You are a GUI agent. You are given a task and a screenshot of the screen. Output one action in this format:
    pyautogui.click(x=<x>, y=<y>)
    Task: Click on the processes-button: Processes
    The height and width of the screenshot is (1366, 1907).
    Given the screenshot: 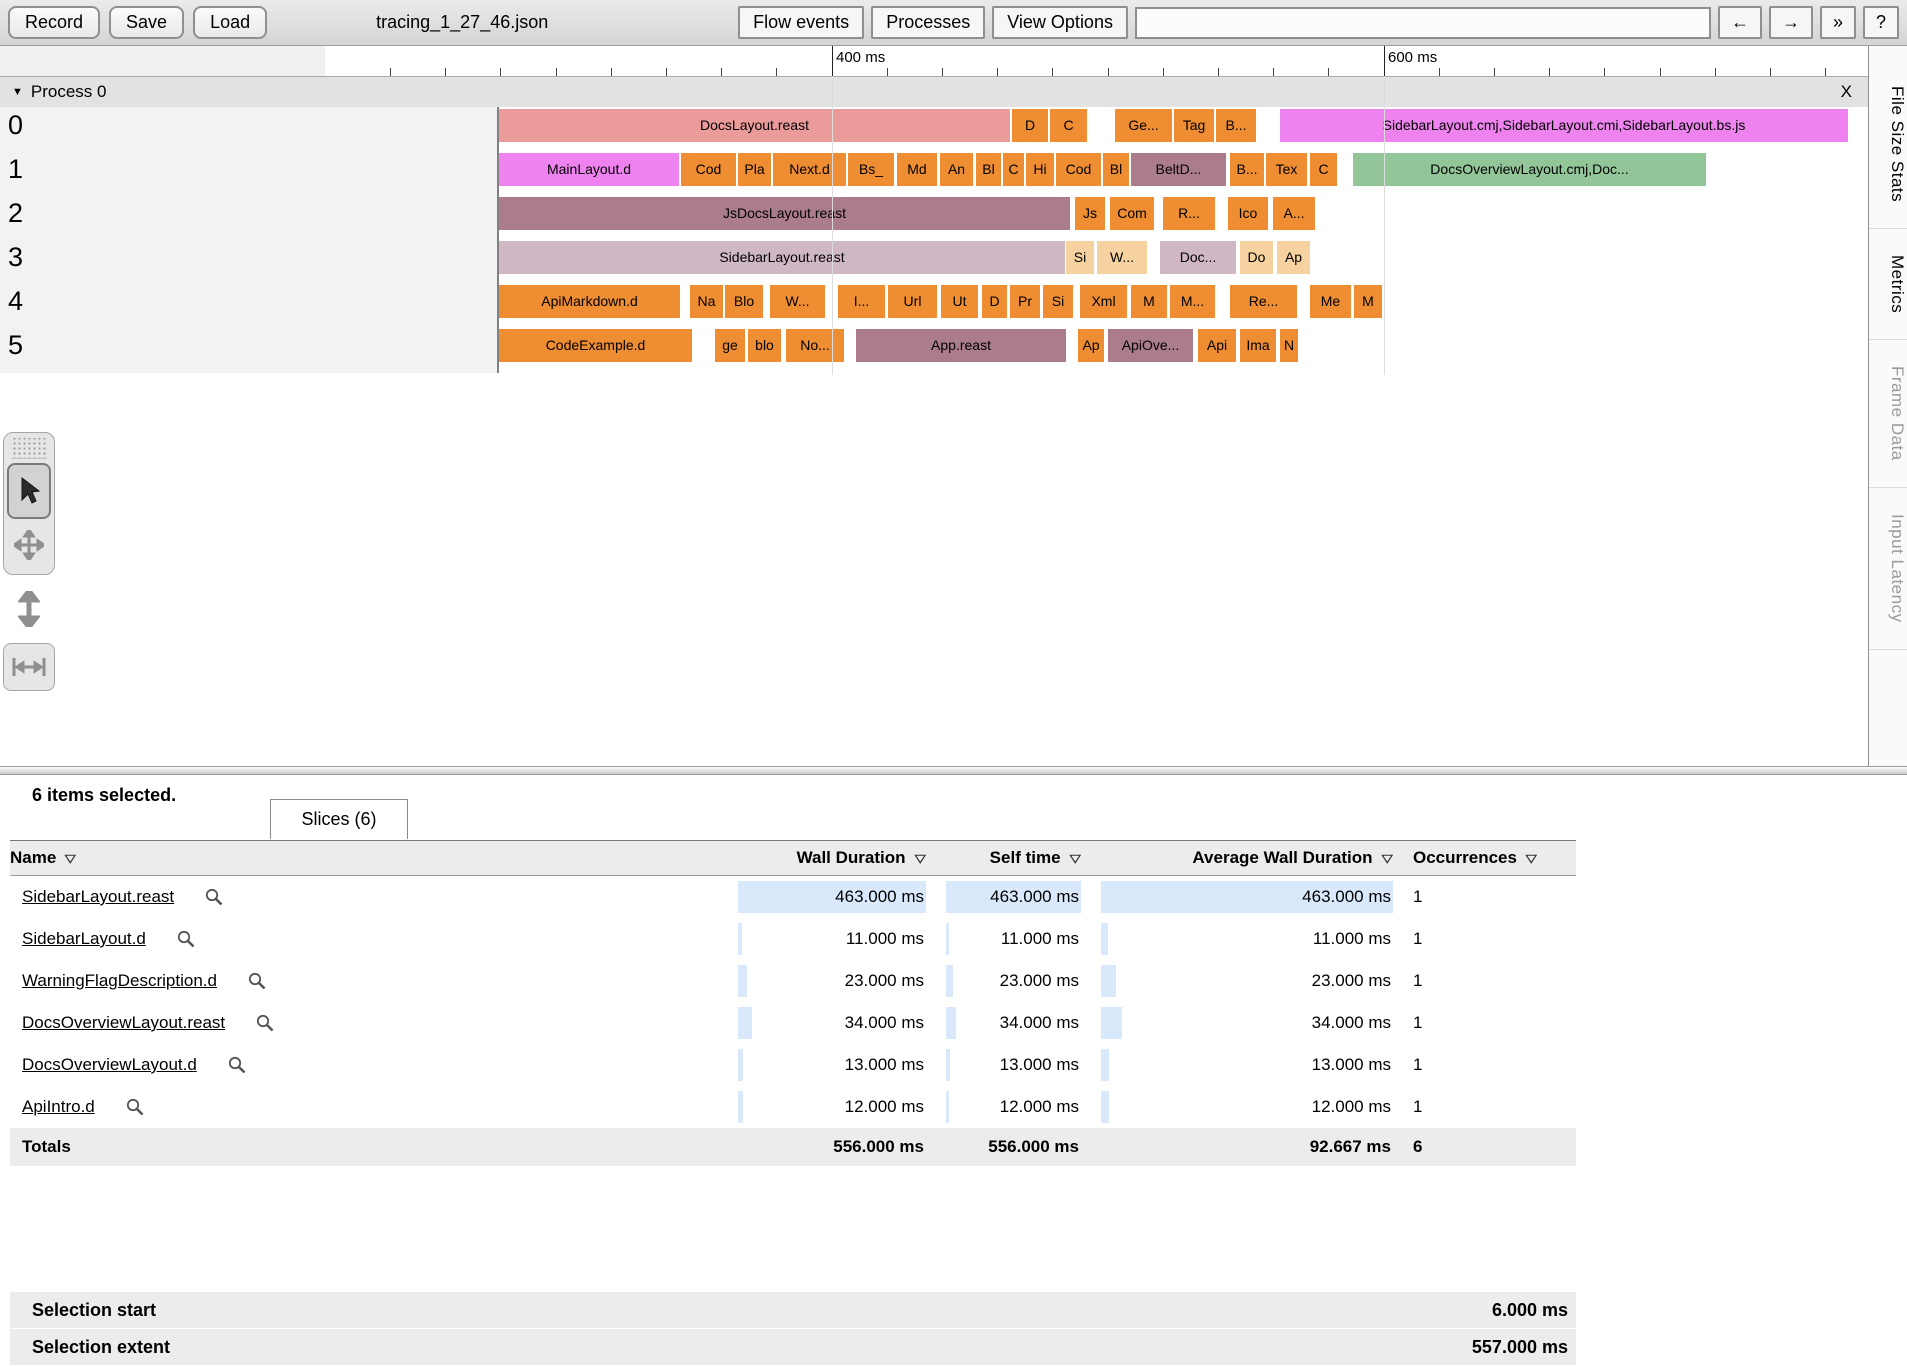 What is the action you would take?
    pyautogui.click(x=928, y=22)
    